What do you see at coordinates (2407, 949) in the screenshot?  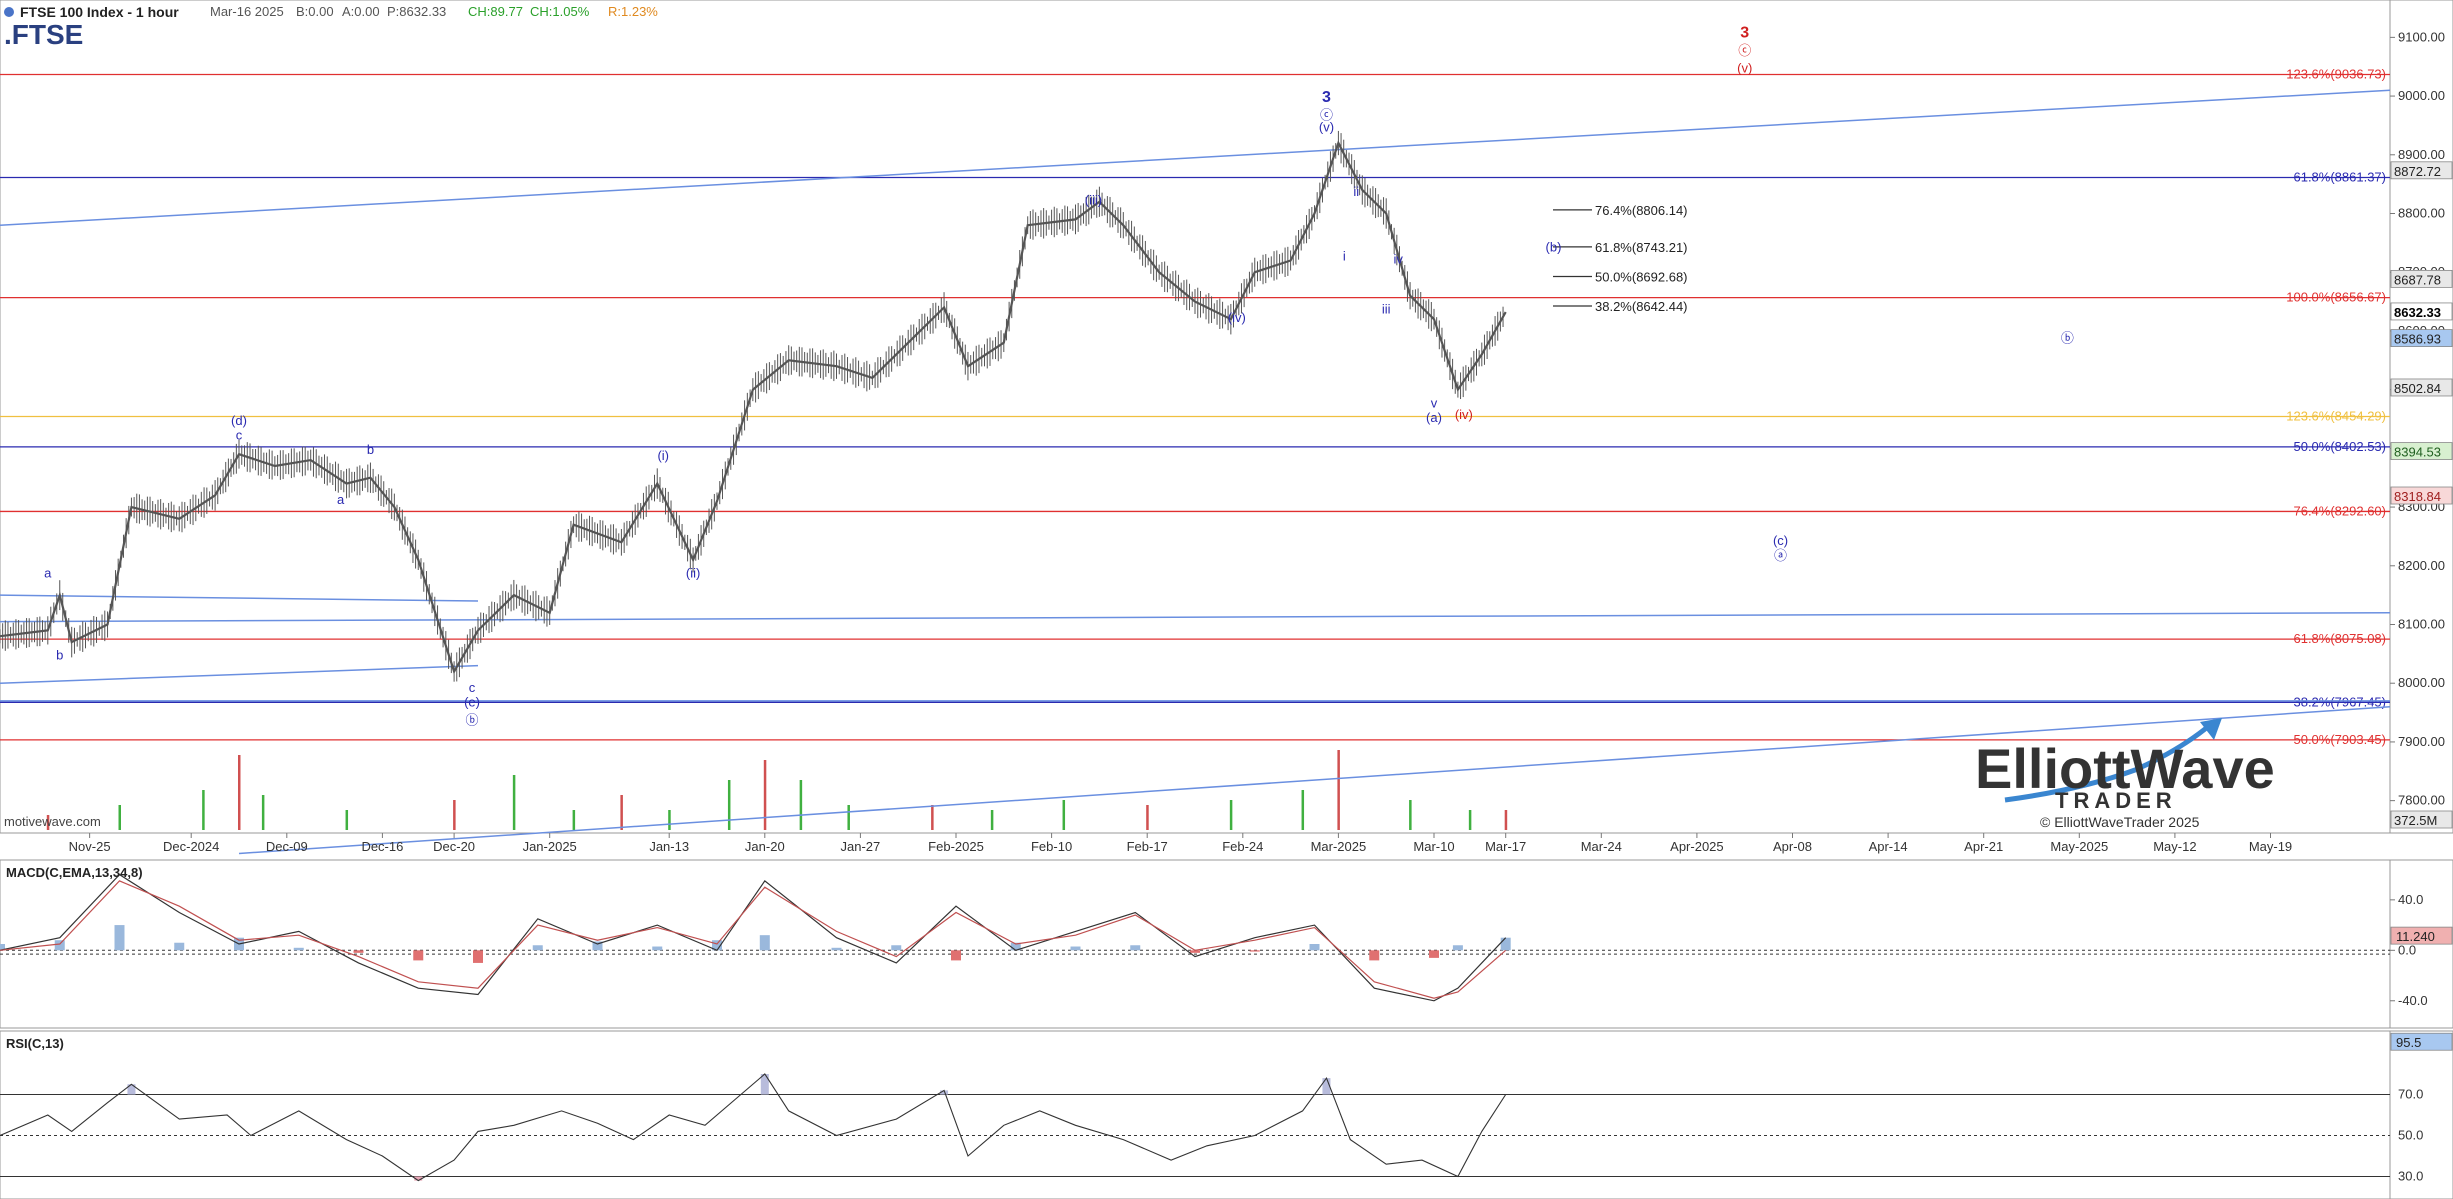 I see `macd-axis-label: 0.0` at bounding box center [2407, 949].